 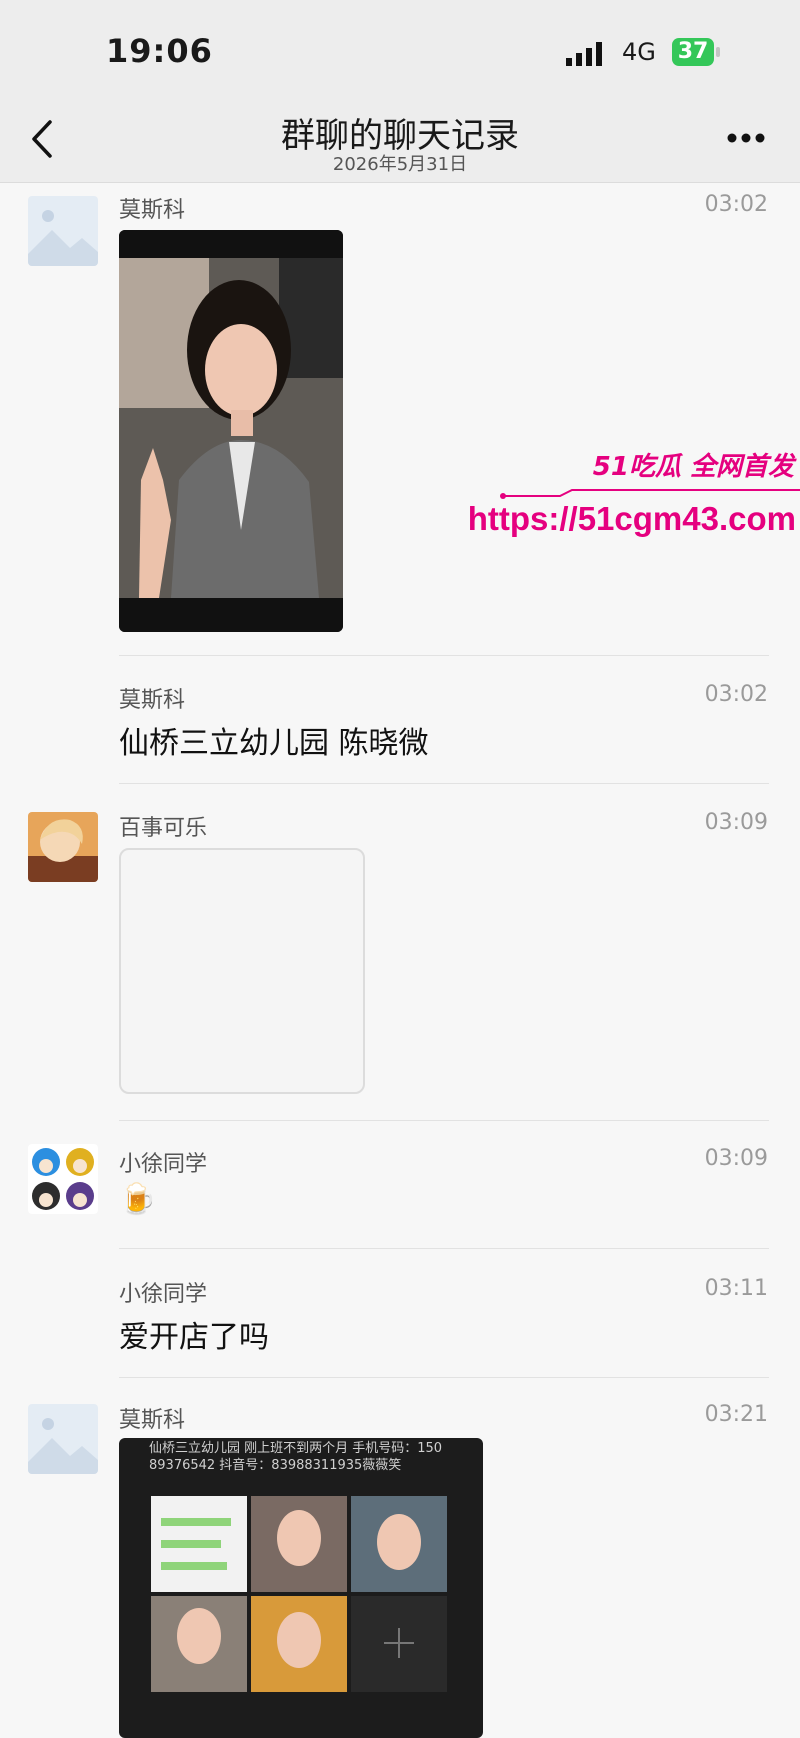 I want to click on selfie-photo-graphic, so click(x=231, y=431).